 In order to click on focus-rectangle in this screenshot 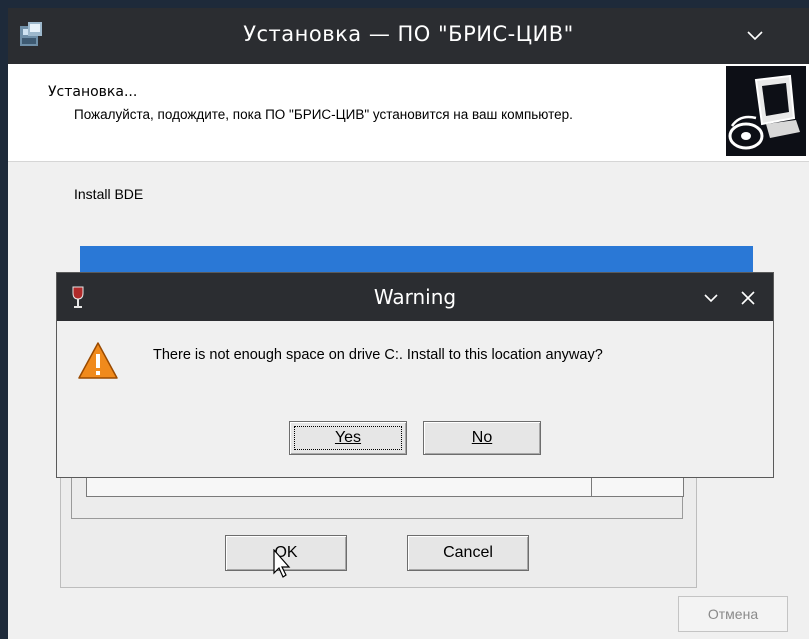, I will do `click(348, 438)`.